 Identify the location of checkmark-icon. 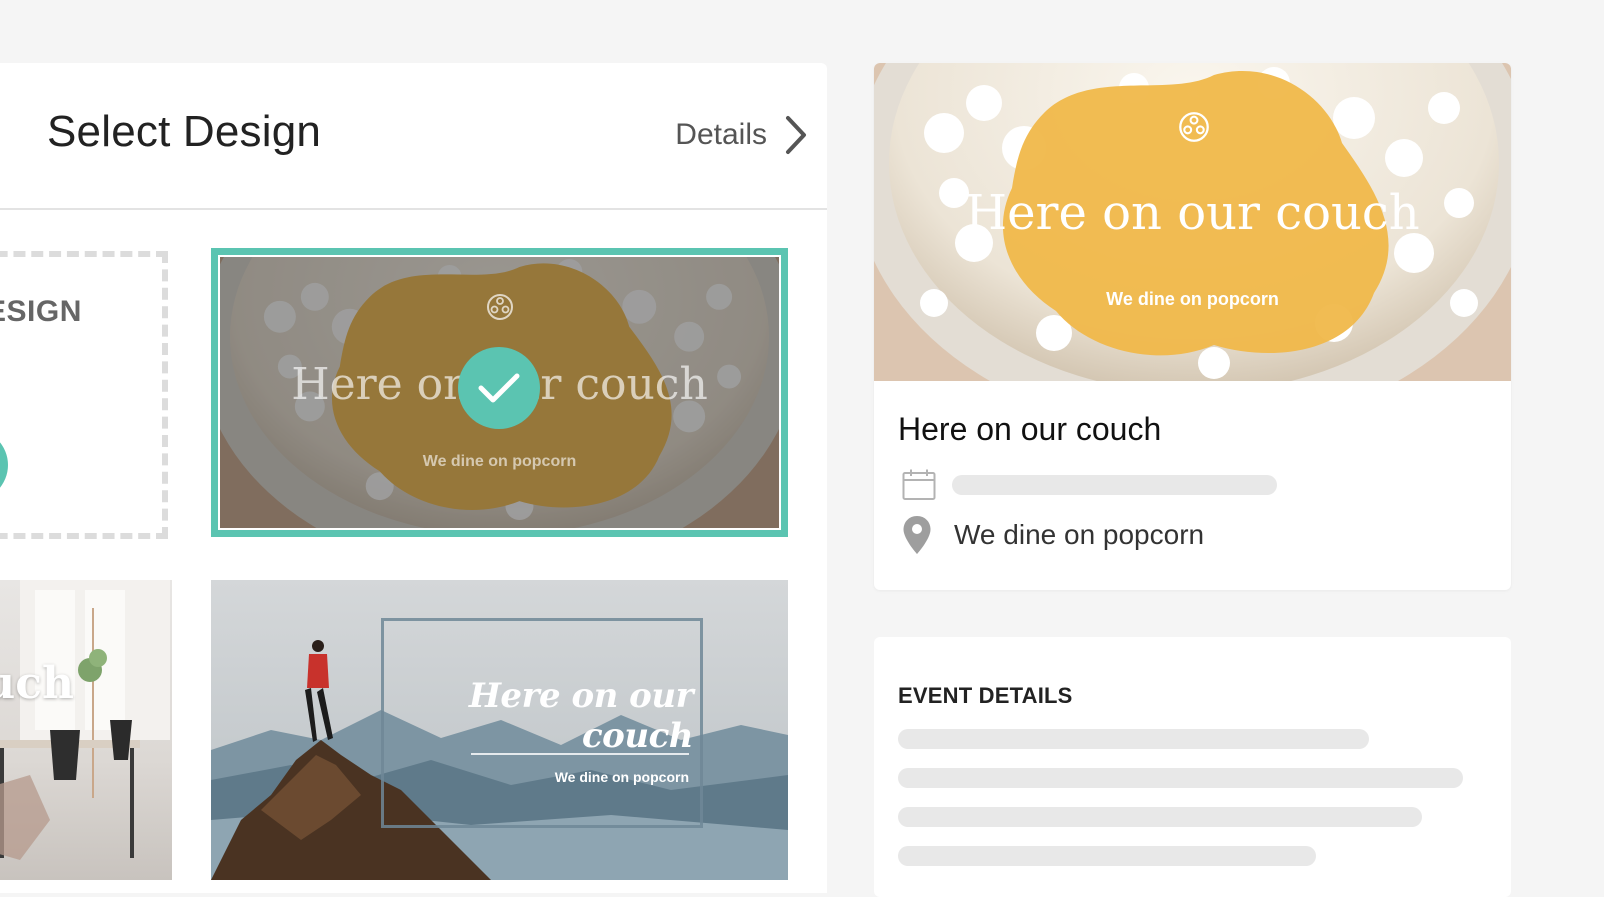
(499, 388).